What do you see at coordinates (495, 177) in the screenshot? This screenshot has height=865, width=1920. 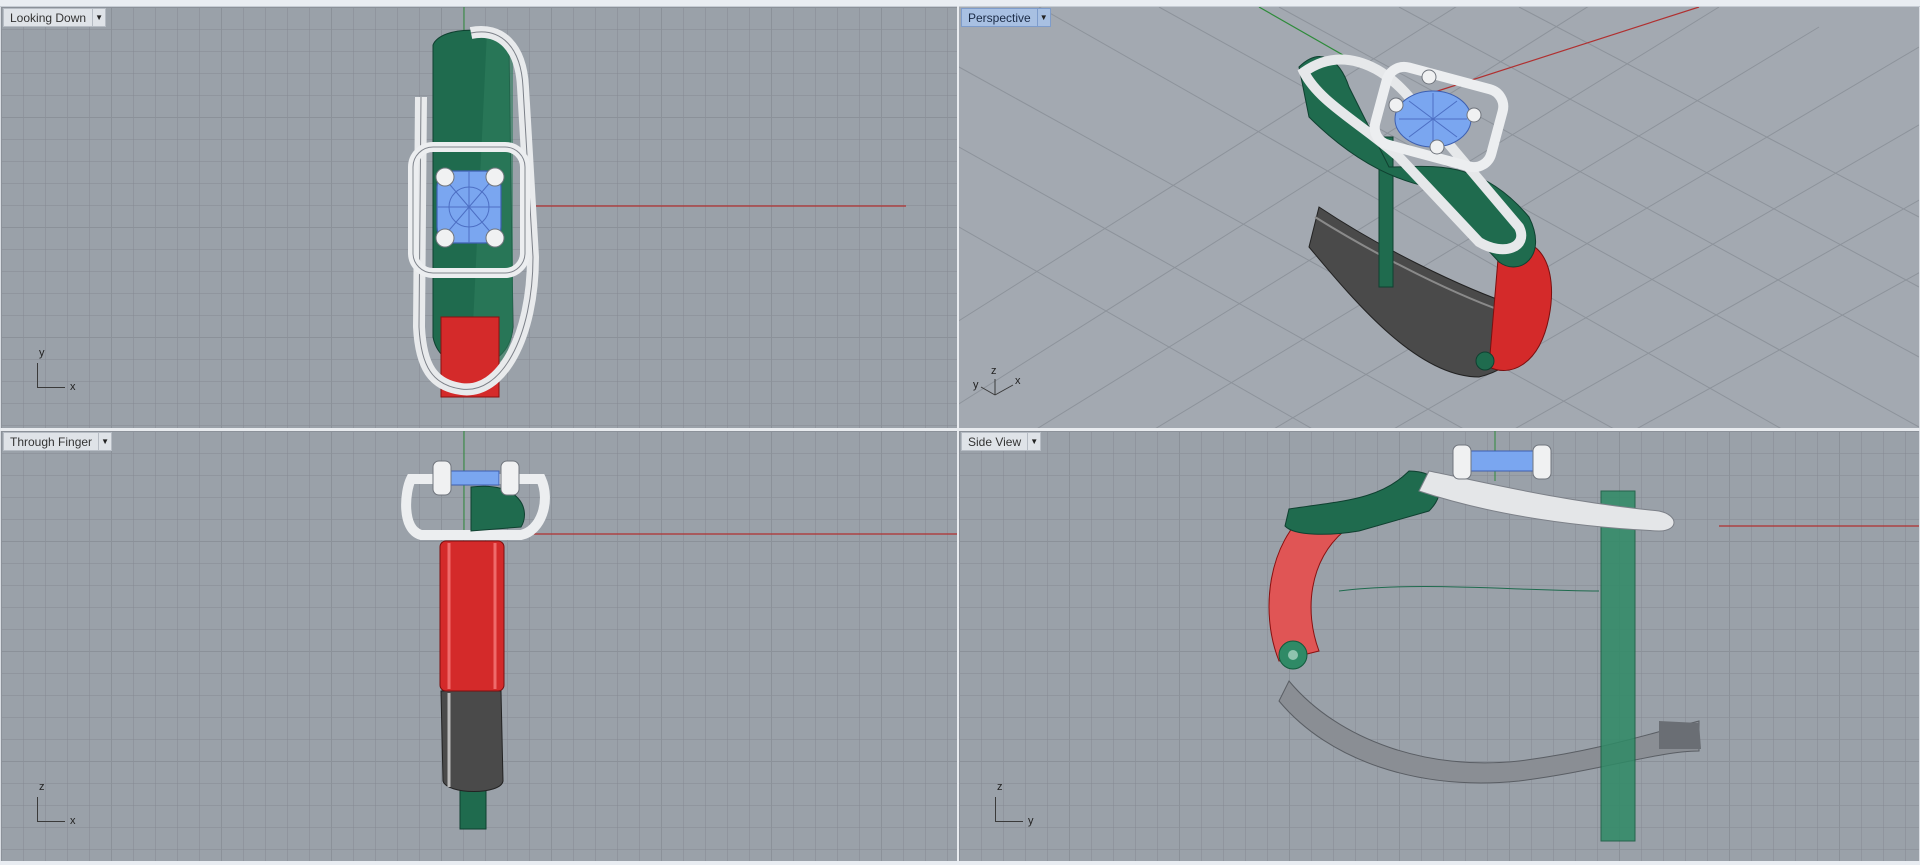 I see `prong-top-right` at bounding box center [495, 177].